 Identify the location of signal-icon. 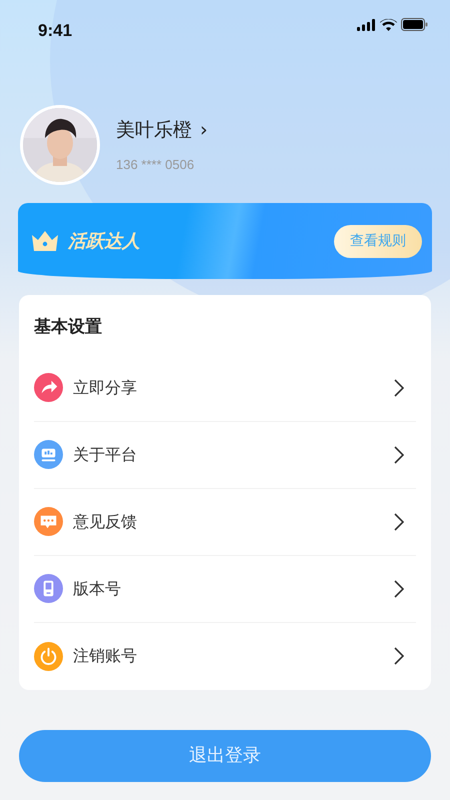
(366, 24).